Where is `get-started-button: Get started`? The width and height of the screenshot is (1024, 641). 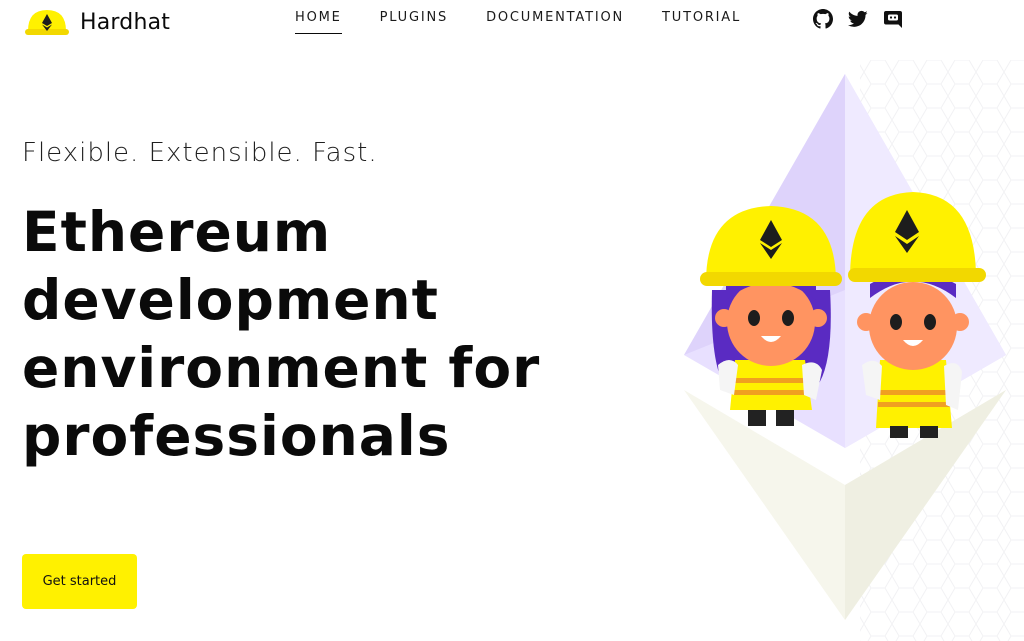 get-started-button: Get started is located at coordinates (79, 581).